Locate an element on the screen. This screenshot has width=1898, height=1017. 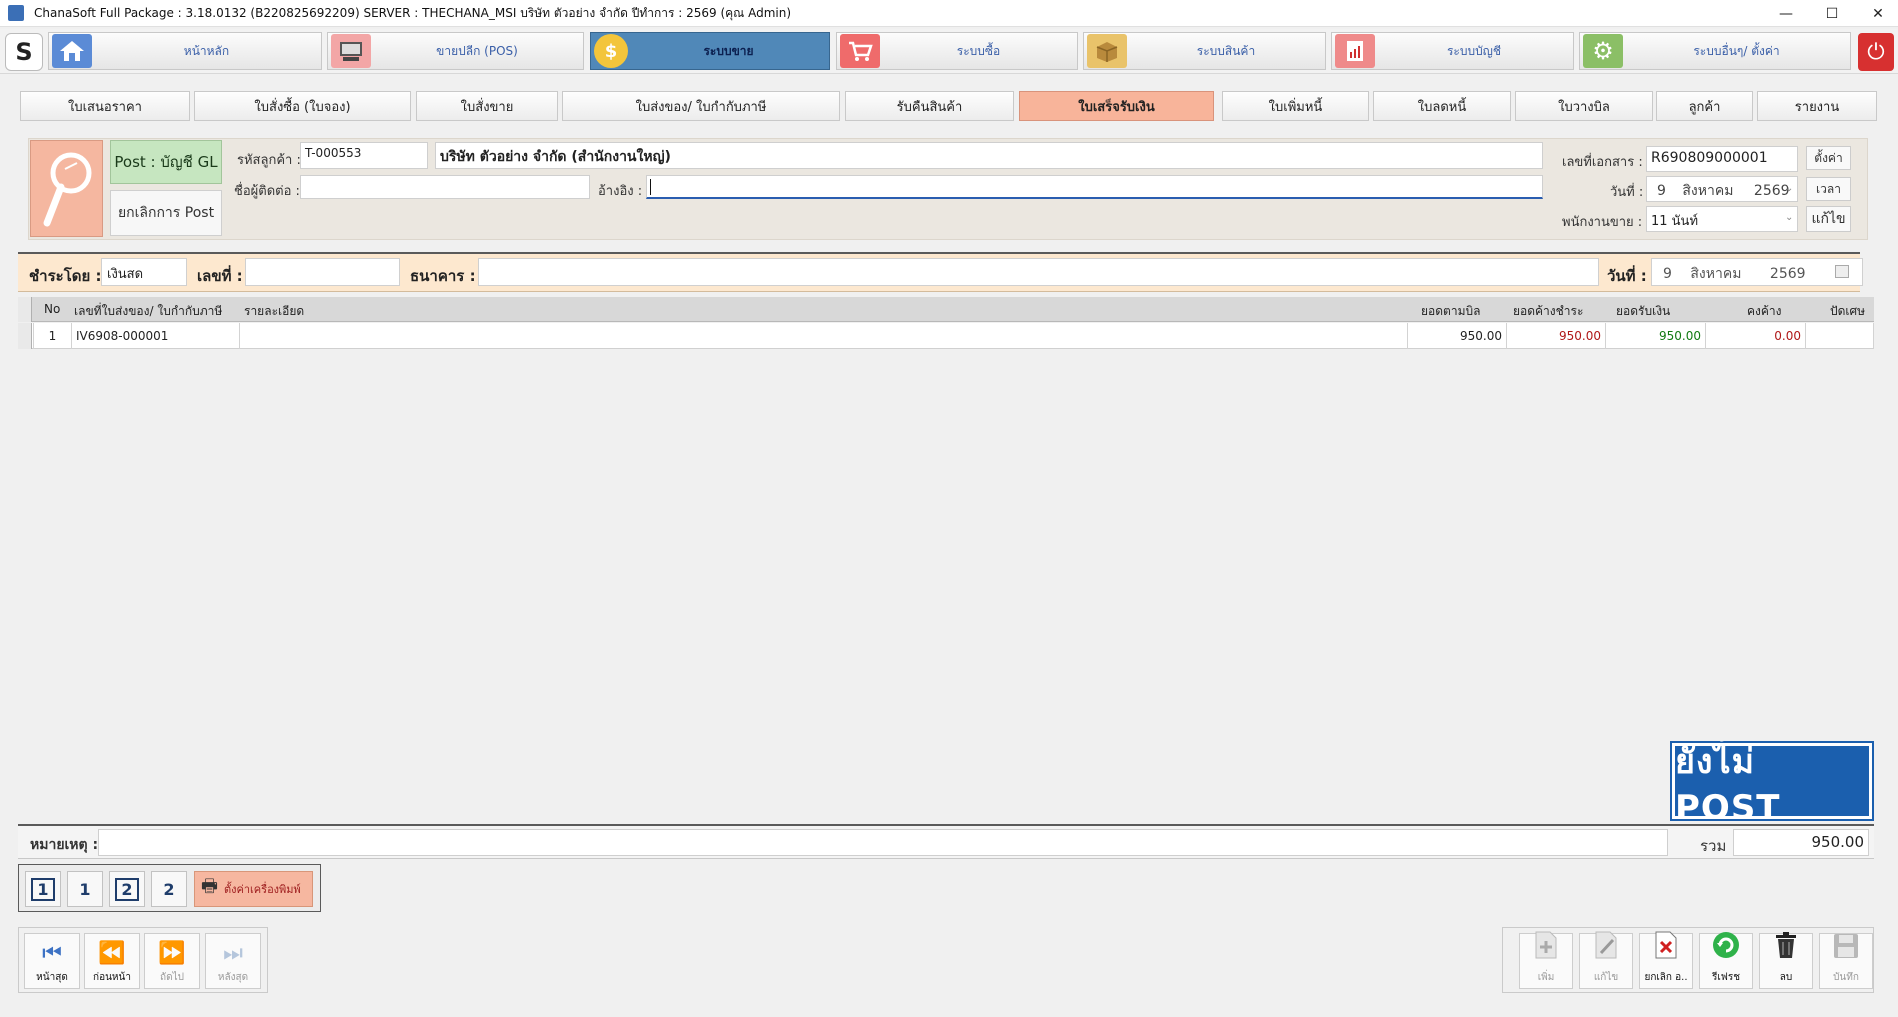
last-record-button: ⏭ หลังสุด is located at coordinates (233, 961).